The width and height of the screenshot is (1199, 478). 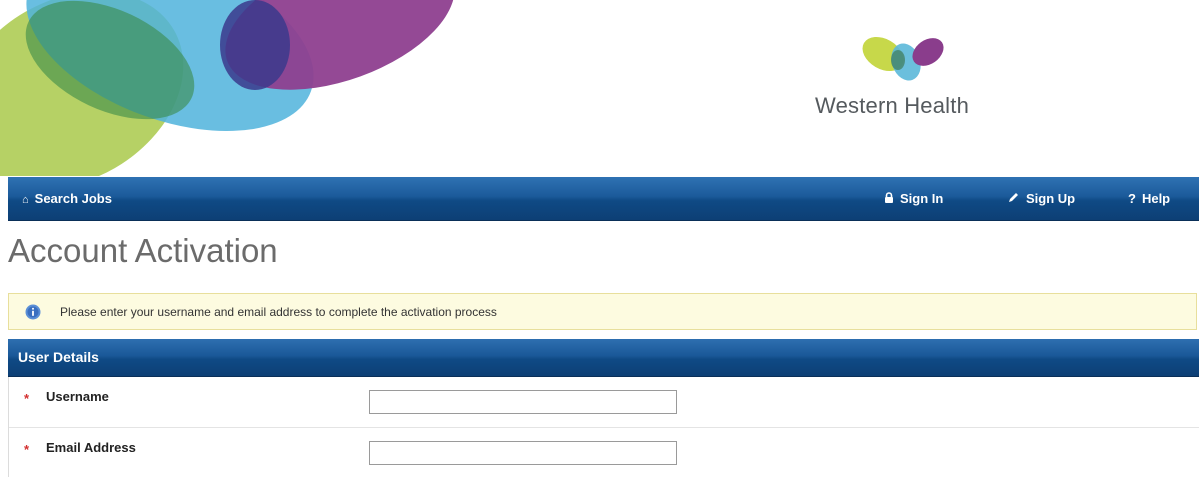 I want to click on nav-sign-up-label: Sign Up, so click(x=1051, y=198).